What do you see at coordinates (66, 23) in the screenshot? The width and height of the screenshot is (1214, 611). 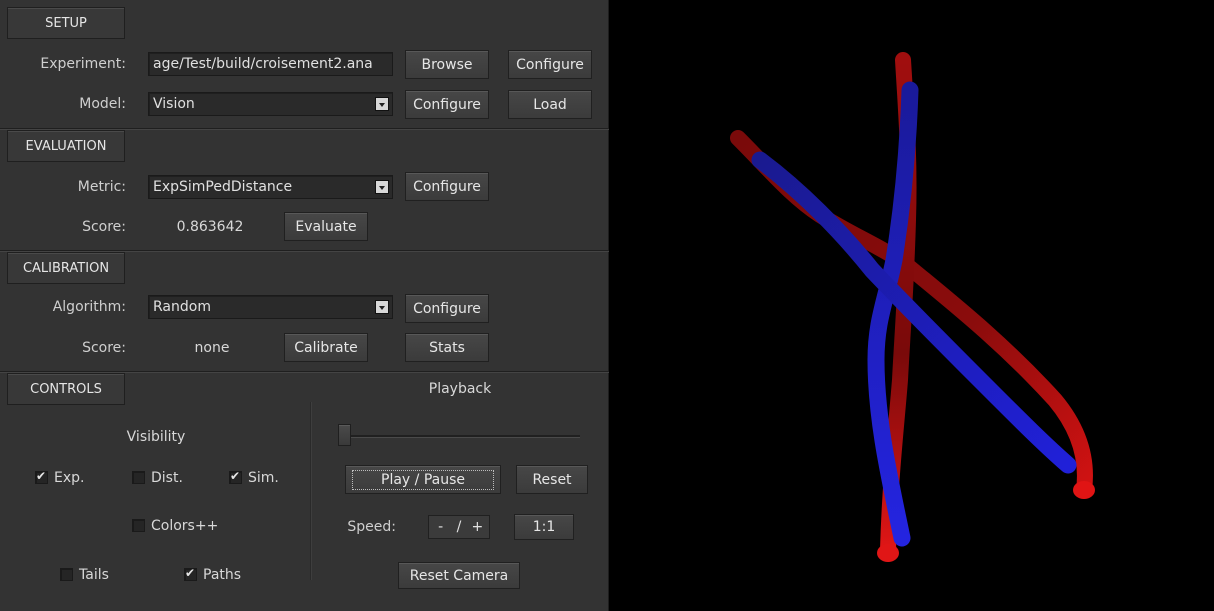 I see `tab-setup: SETUP` at bounding box center [66, 23].